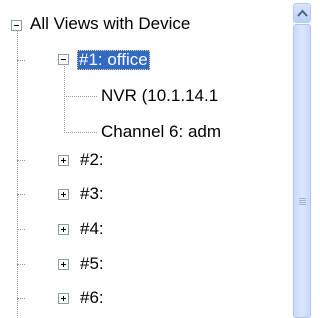  What do you see at coordinates (63, 160) in the screenshot?
I see `expand-view-2-icon` at bounding box center [63, 160].